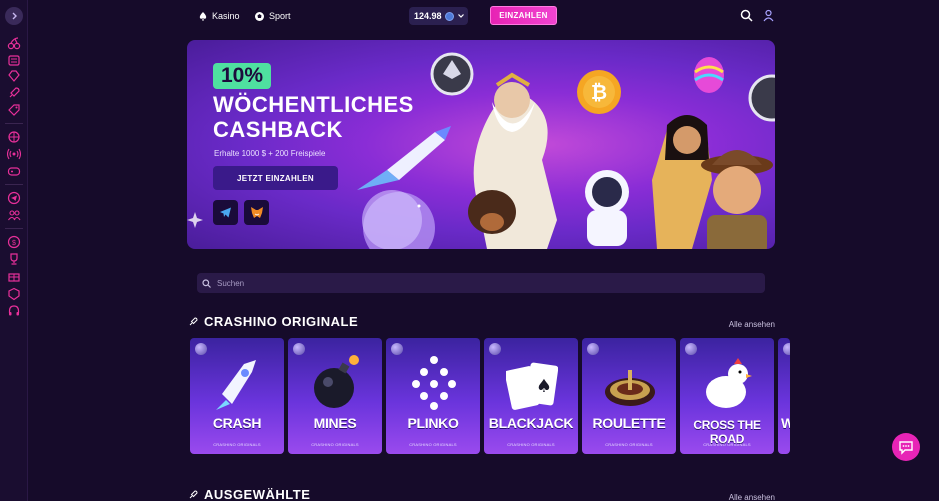 The width and height of the screenshot is (939, 501). I want to click on football-icon, so click(259, 16).